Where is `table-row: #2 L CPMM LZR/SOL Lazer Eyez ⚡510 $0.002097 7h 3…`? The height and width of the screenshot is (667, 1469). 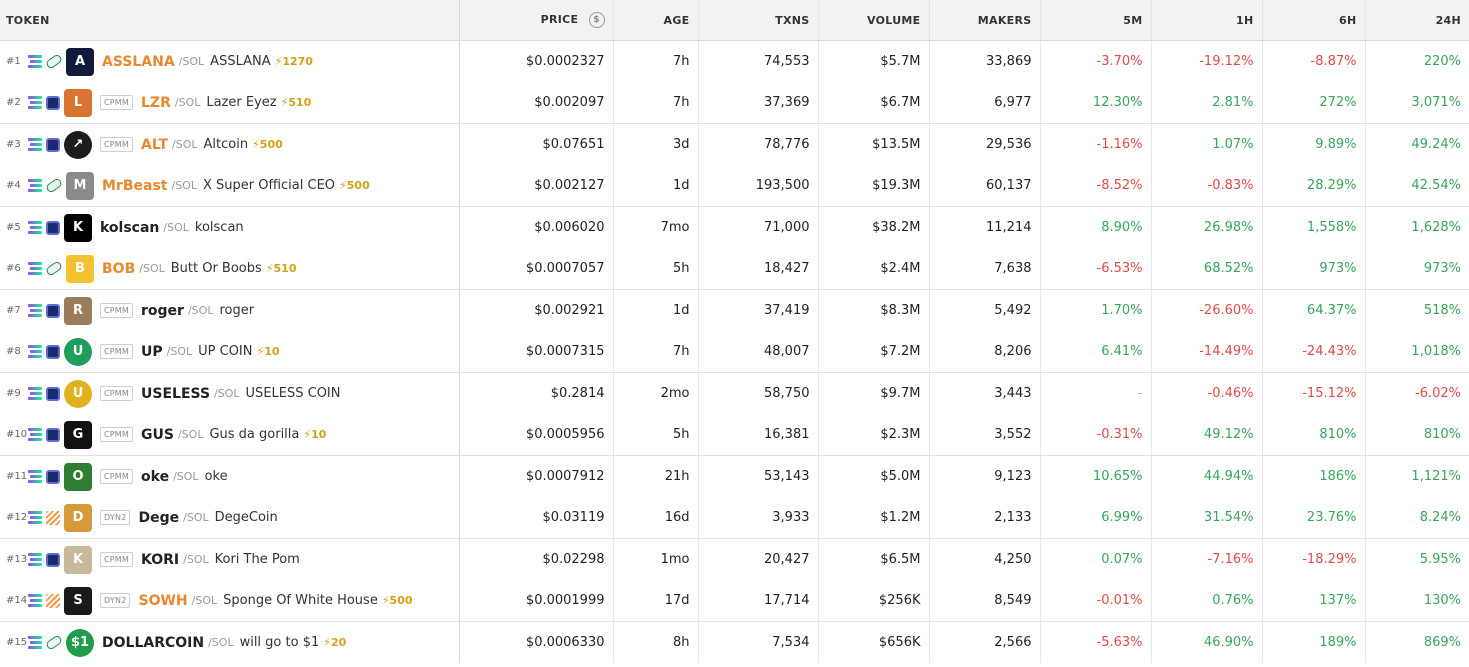 table-row: #2 L CPMM LZR/SOL Lazer Eyez ⚡510 $0.002097 7h 3… is located at coordinates (734, 103).